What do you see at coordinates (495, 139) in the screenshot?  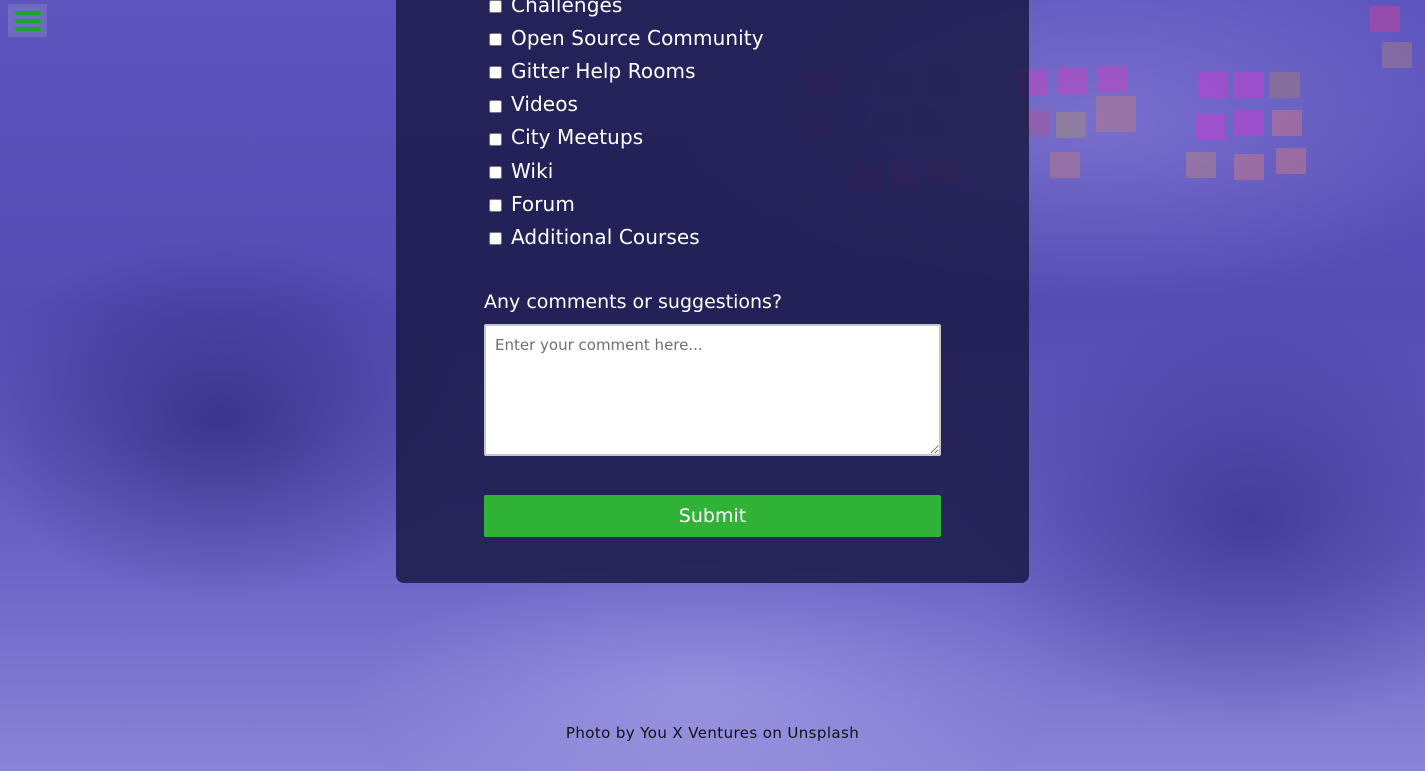 I see `checkbox-city-meetups` at bounding box center [495, 139].